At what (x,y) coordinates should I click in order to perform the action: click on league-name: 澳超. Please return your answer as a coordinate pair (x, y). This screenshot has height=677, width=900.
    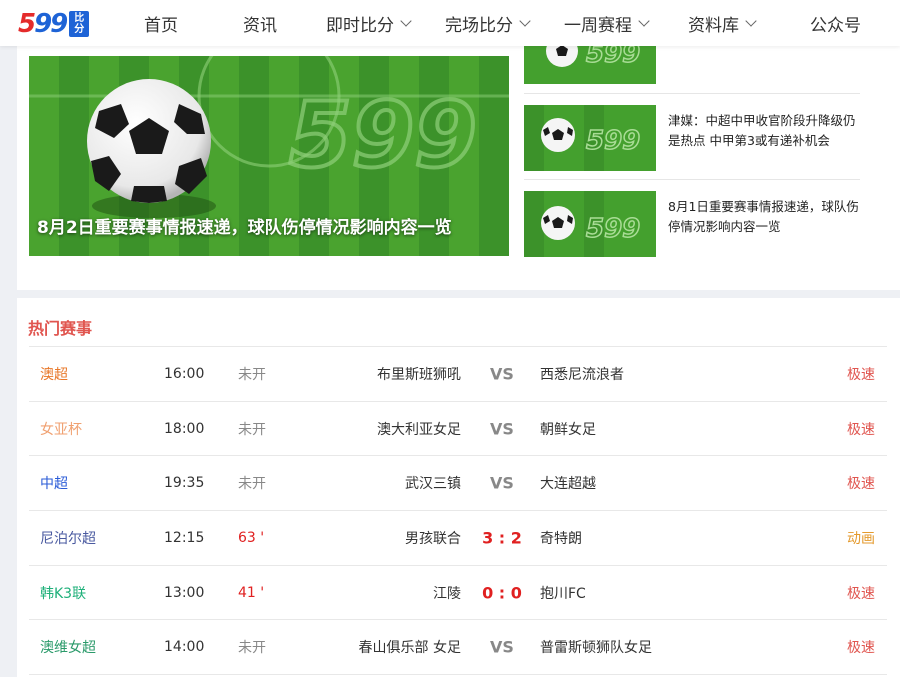
    Looking at the image, I should click on (54, 374).